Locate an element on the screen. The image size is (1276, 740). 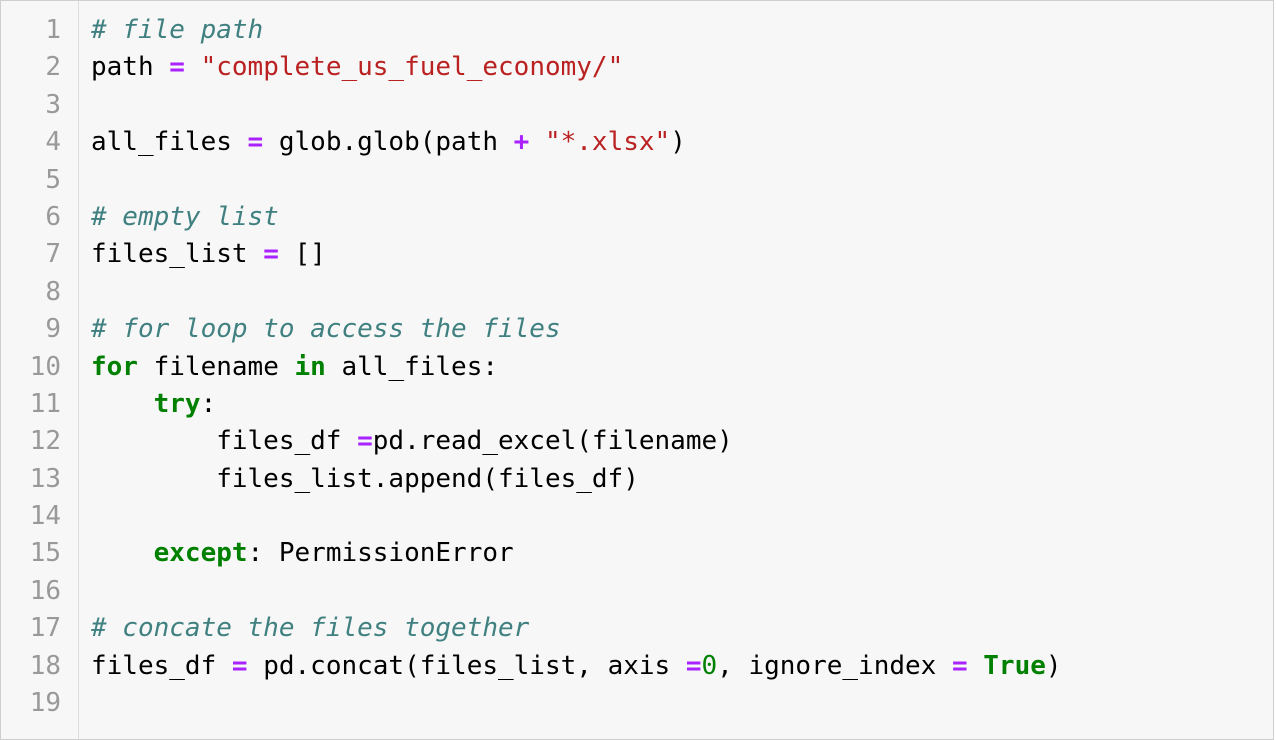
code-text: # concate the files together is located at coordinates (310, 628).